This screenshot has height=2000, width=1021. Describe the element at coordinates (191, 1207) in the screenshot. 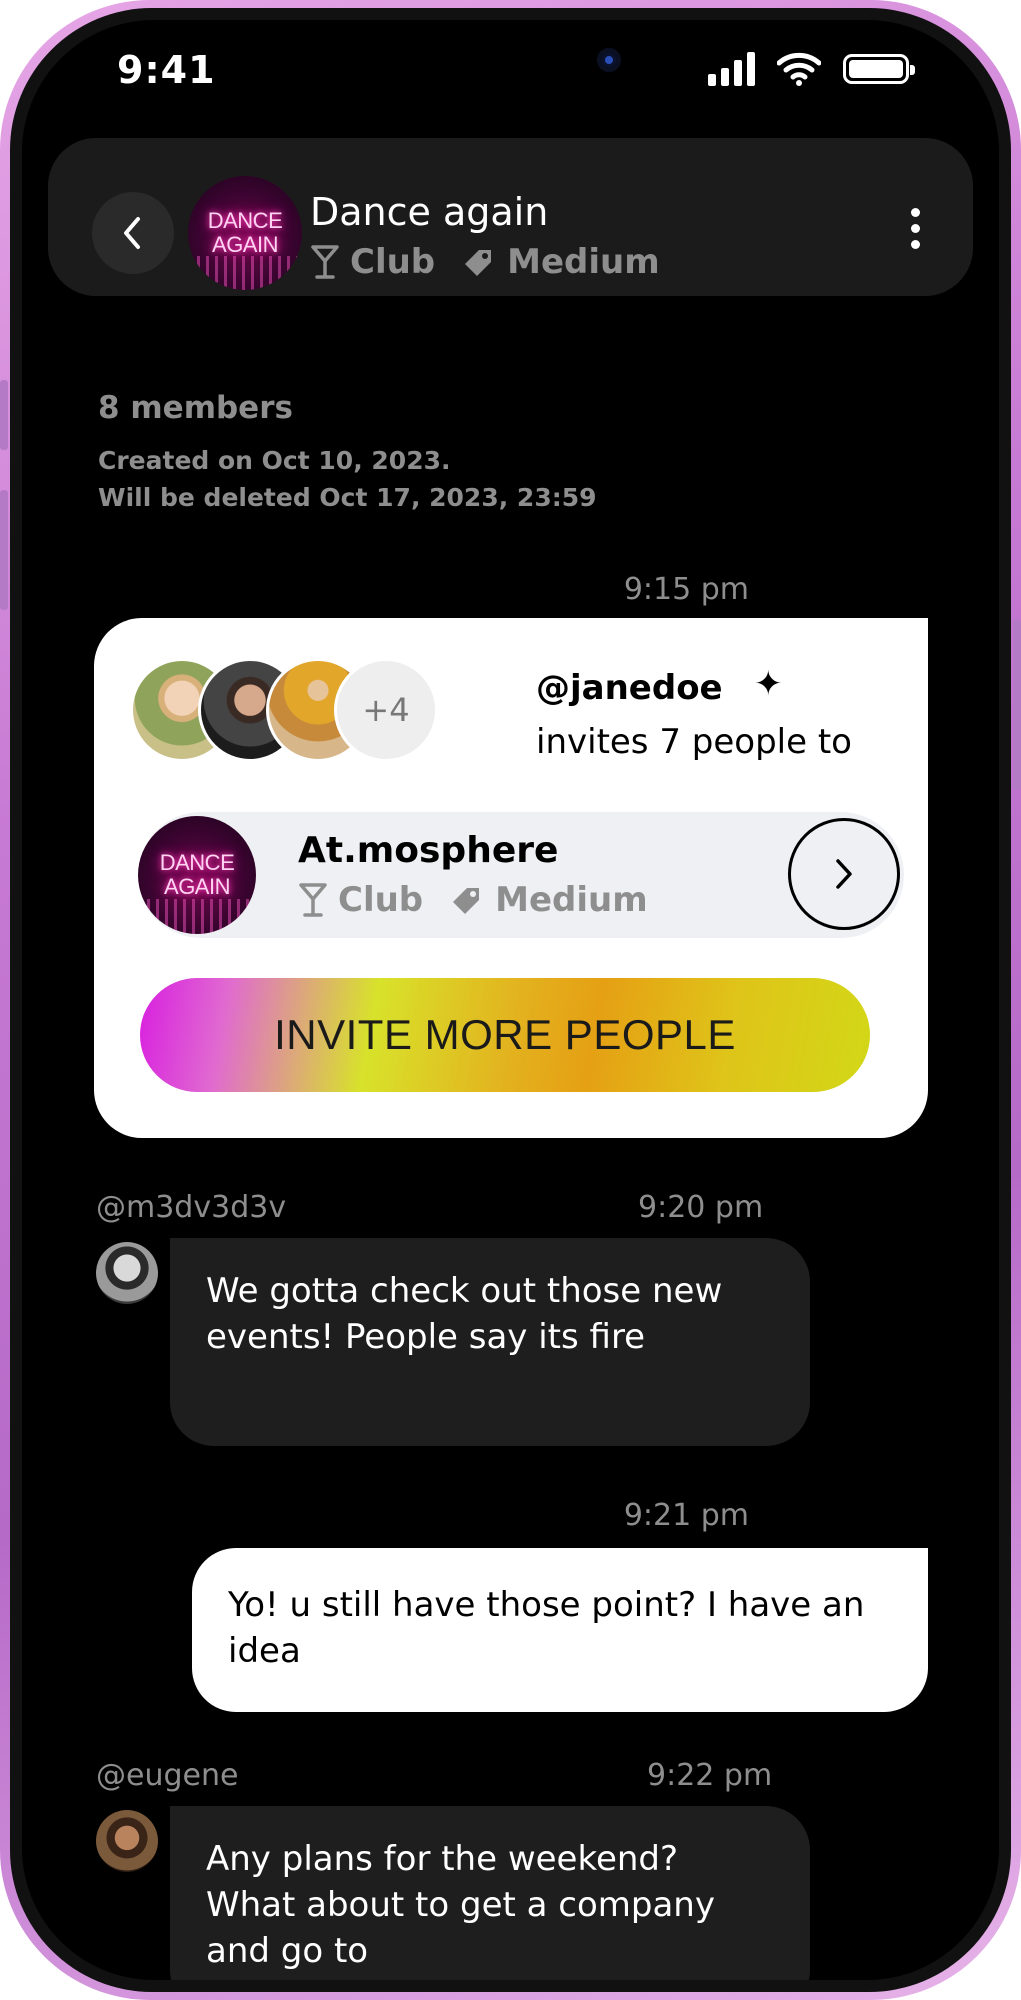

I see `message-author: @m3dv3d3v` at that location.